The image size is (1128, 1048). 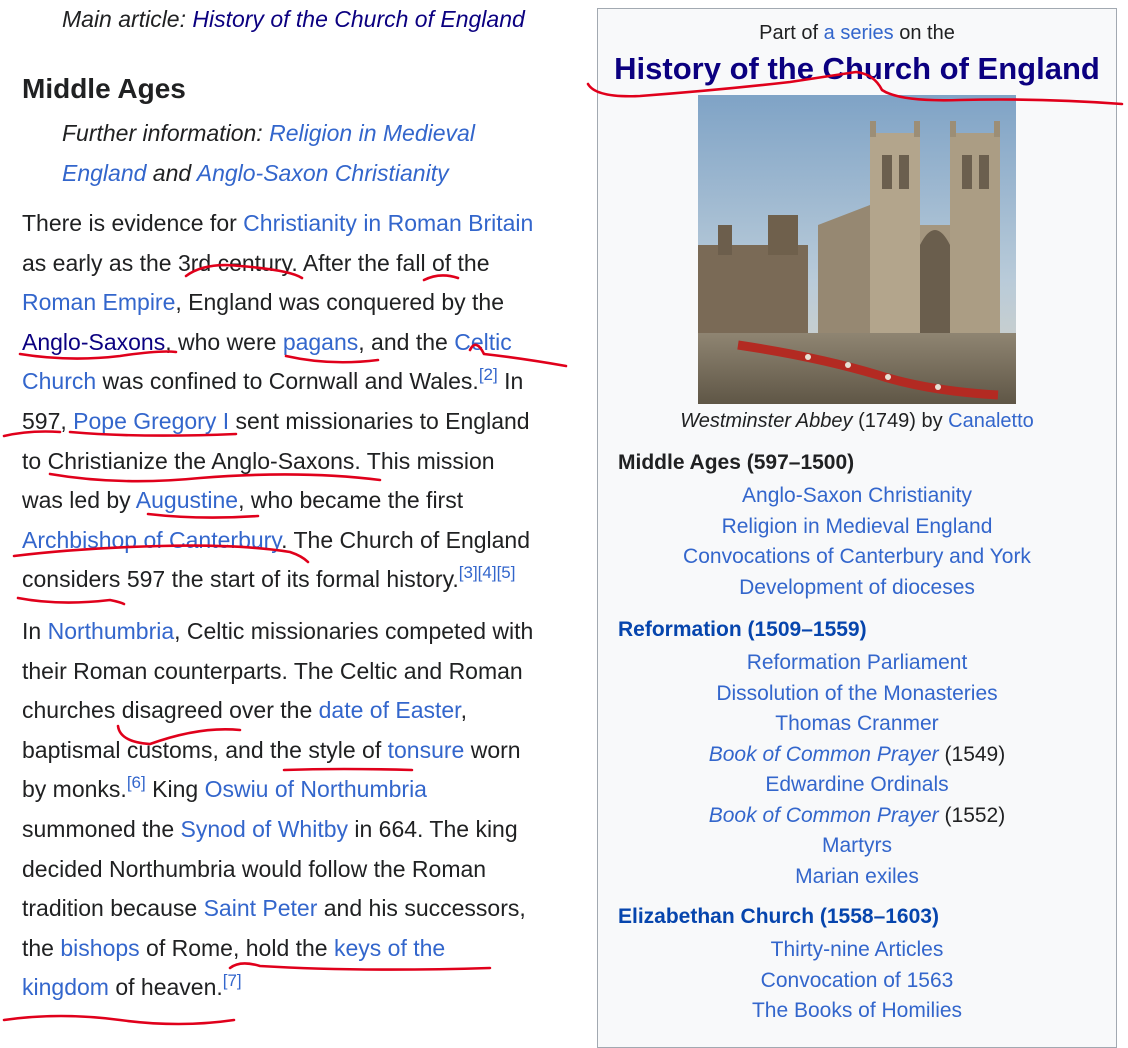 I want to click on list-item: Convocation of 1563, so click(x=857, y=980).